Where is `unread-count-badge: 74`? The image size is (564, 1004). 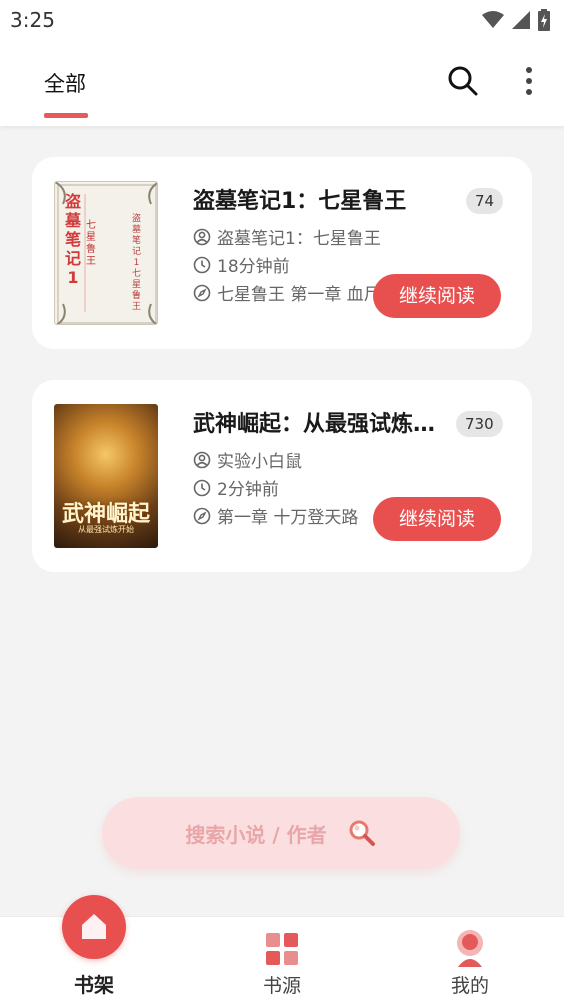 unread-count-badge: 74 is located at coordinates (485, 201).